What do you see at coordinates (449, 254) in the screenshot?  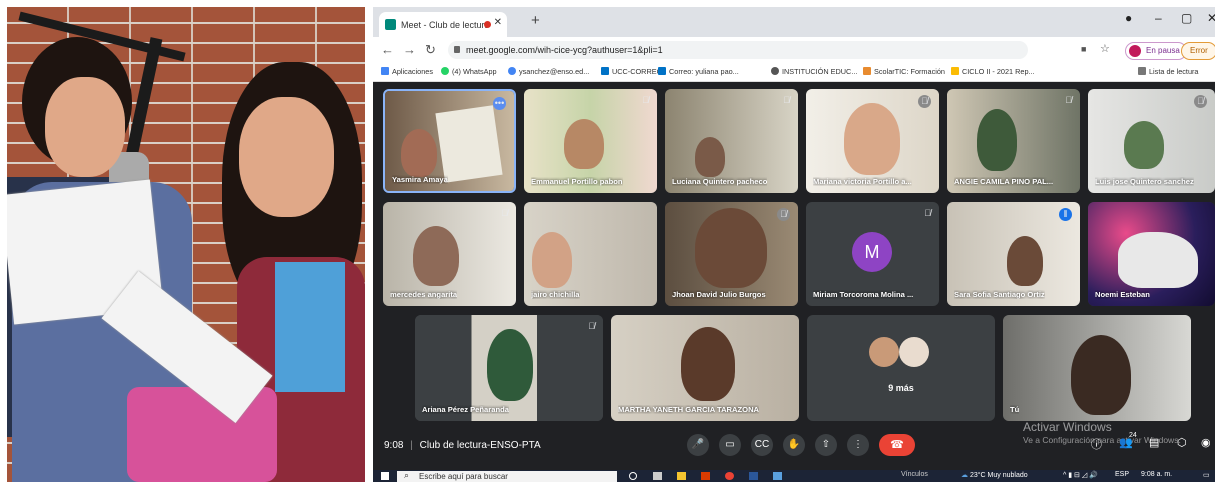 I see `participant-tile: 🎙̸ mercedes angarita` at bounding box center [449, 254].